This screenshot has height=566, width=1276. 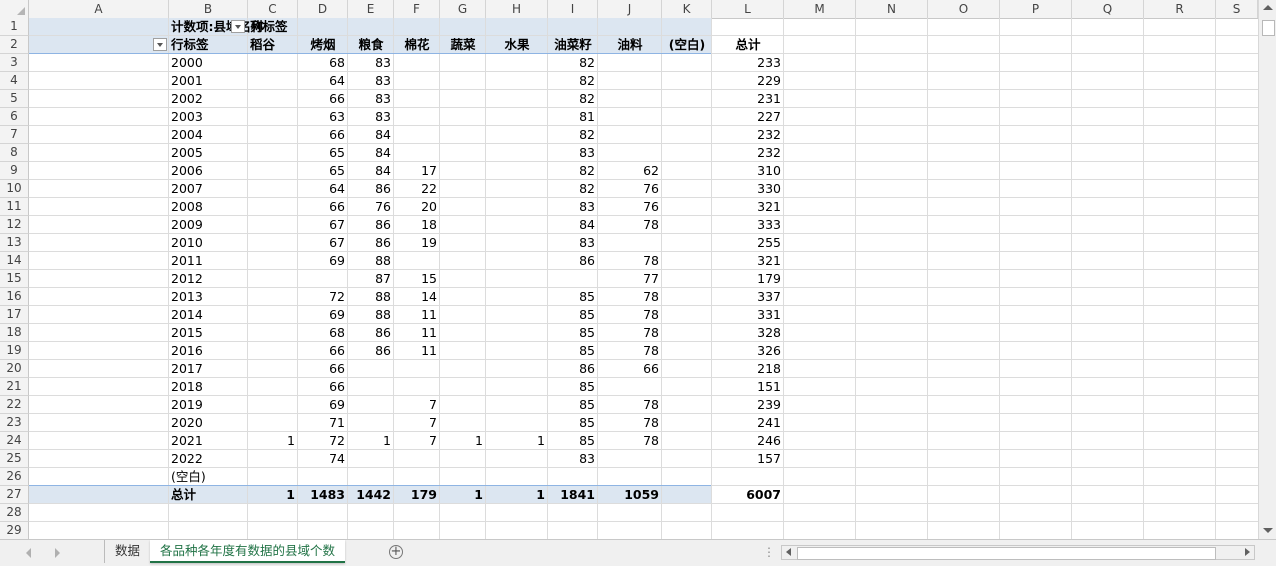 What do you see at coordinates (248, 551) in the screenshot?
I see `sheet-tab-active: 各品种各年度有数据的县域个数` at bounding box center [248, 551].